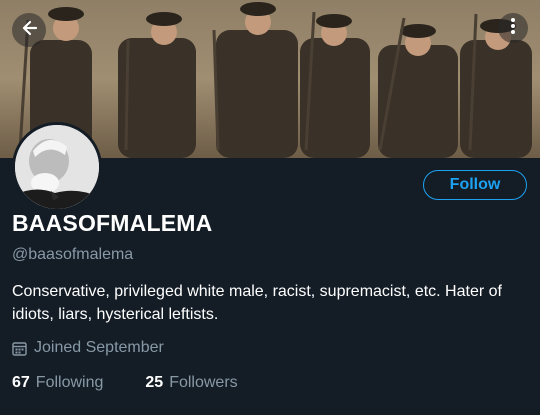 The width and height of the screenshot is (540, 415). What do you see at coordinates (73, 254) in the screenshot?
I see `username-handle: @baasofmalema` at bounding box center [73, 254].